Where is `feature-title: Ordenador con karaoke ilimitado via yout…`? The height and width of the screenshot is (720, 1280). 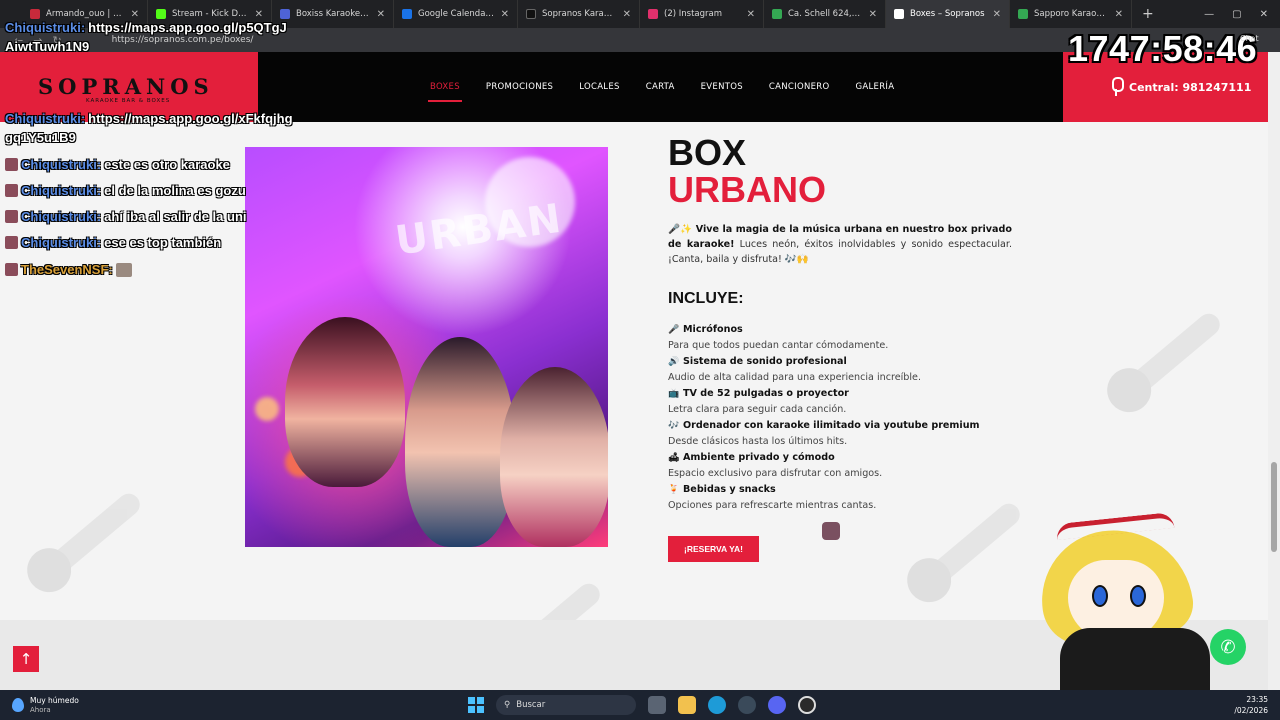
feature-title: Ordenador con karaoke ilimitado via yout… is located at coordinates (831, 425).